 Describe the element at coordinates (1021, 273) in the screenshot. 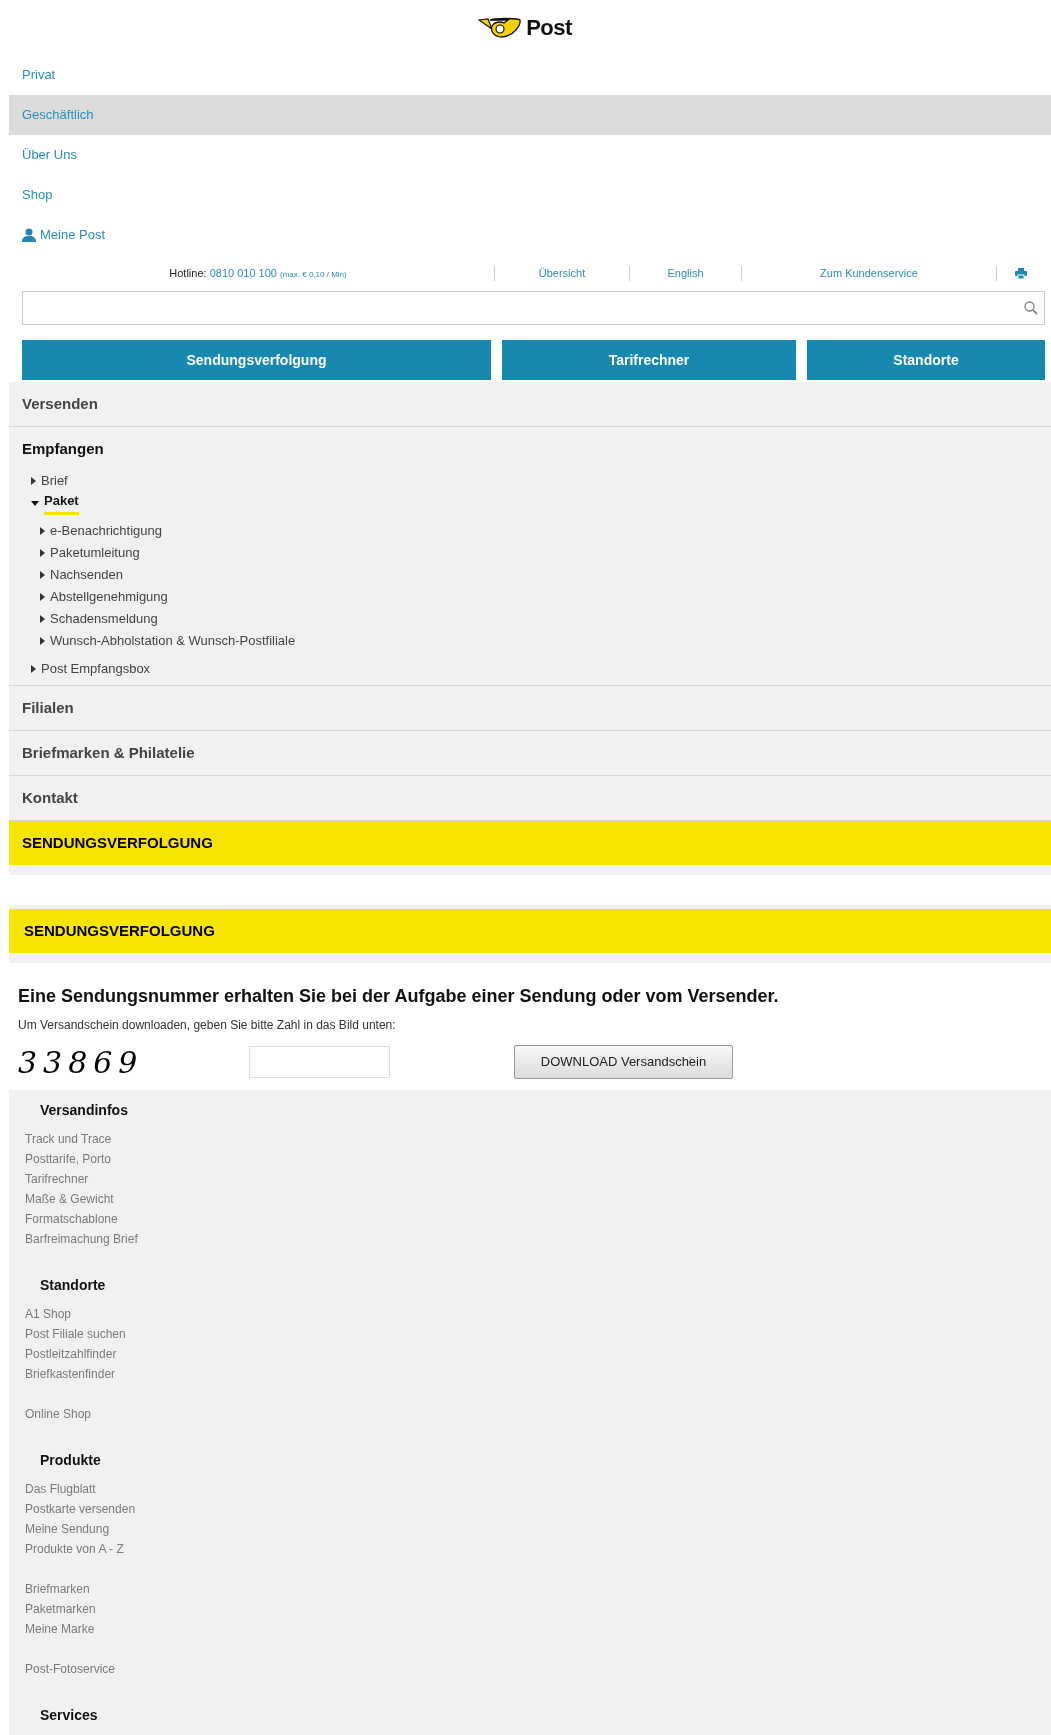

I see `printer-icon` at that location.